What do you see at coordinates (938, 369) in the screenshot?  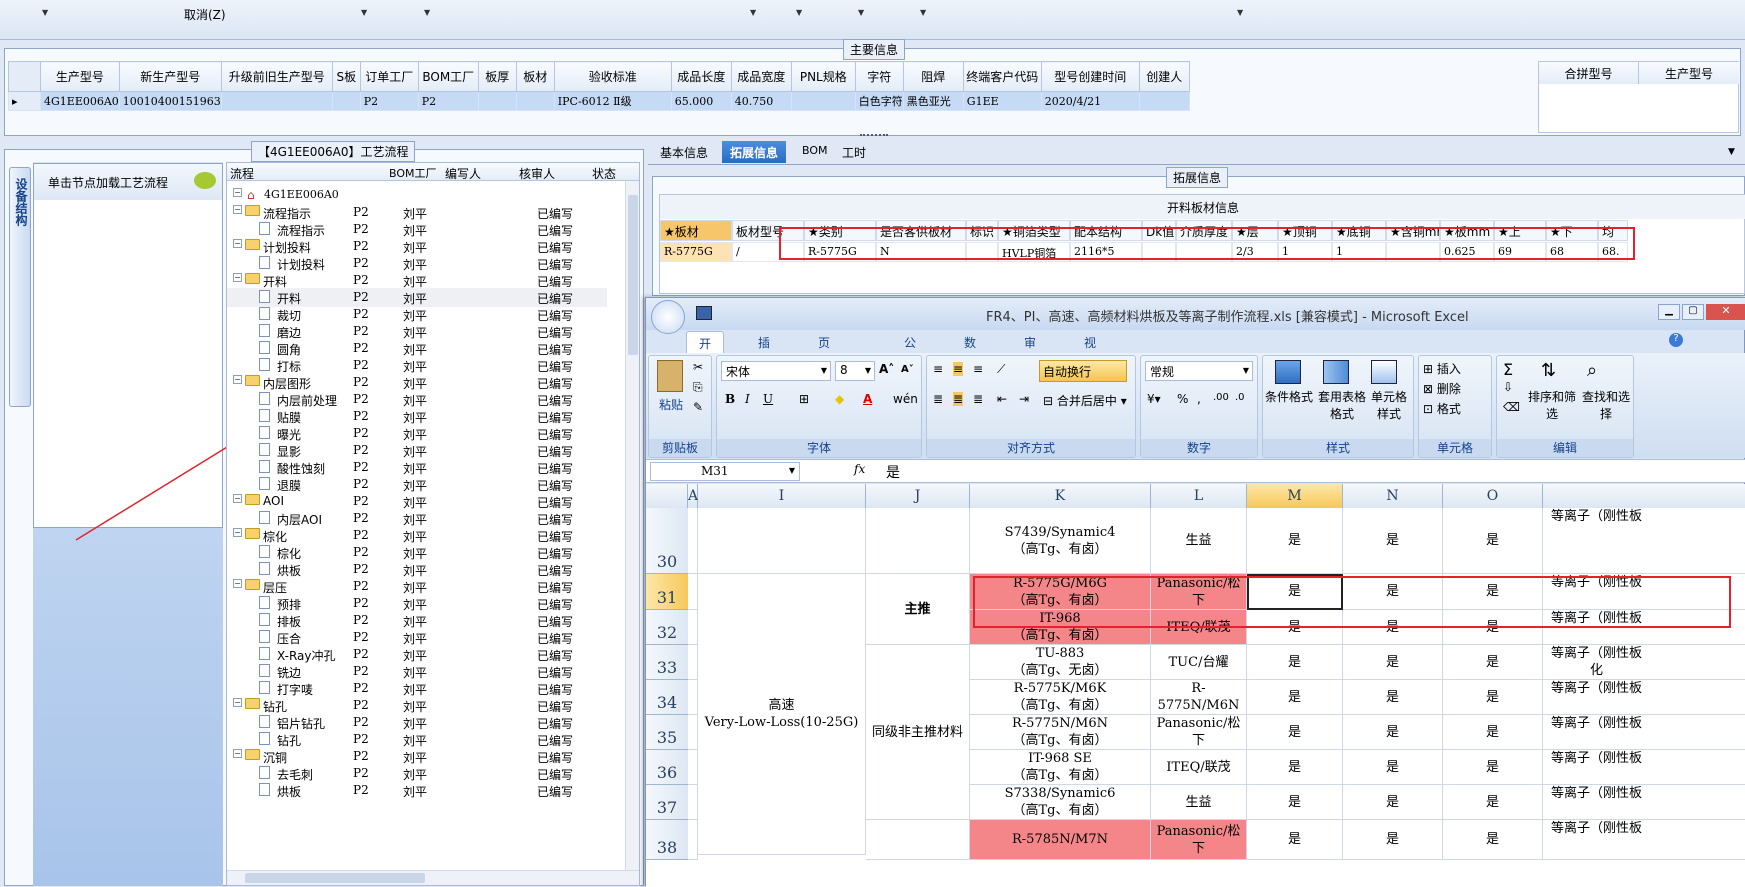 I see `align-top-icon: ≡` at bounding box center [938, 369].